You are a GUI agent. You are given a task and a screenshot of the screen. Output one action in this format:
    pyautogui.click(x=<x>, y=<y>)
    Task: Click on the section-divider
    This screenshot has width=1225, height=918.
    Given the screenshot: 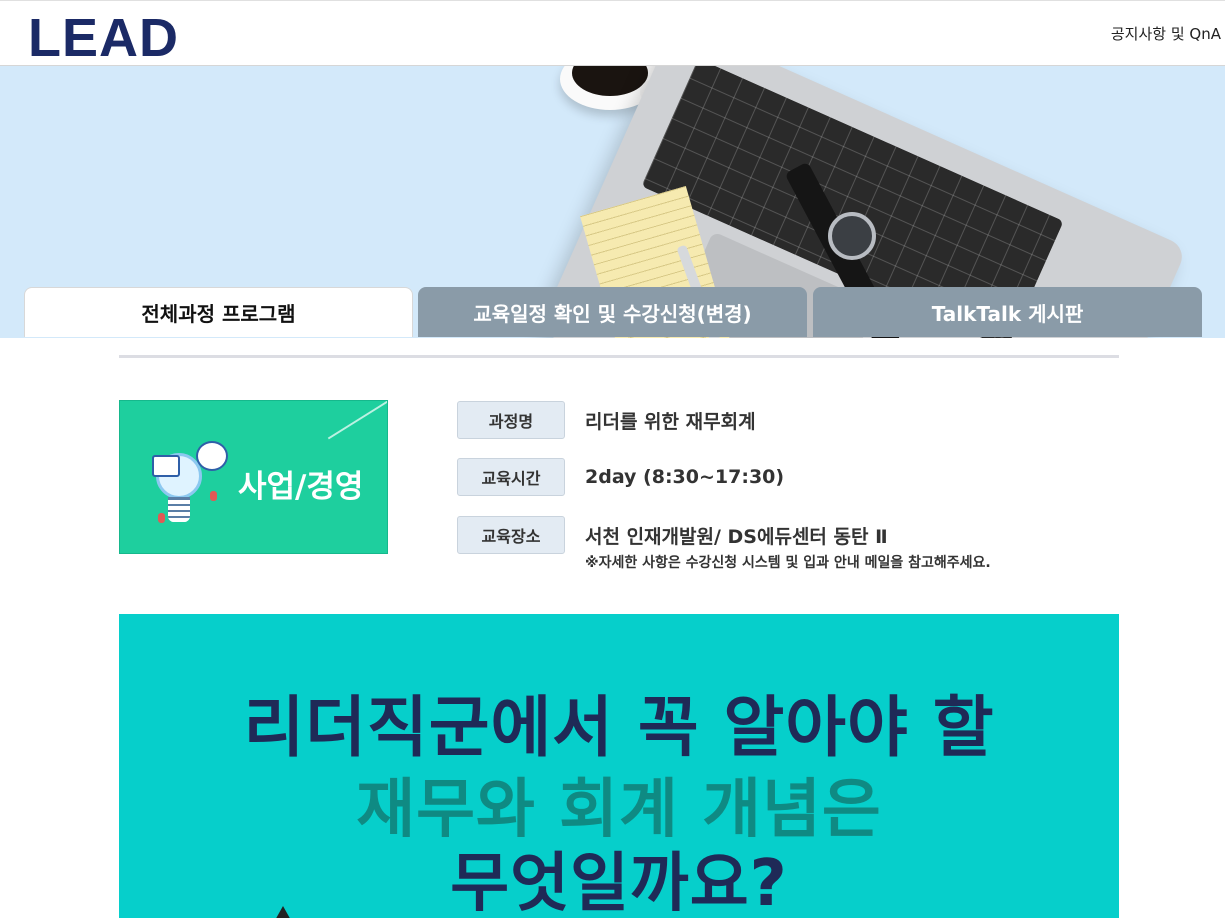 What is the action you would take?
    pyautogui.click(x=619, y=356)
    